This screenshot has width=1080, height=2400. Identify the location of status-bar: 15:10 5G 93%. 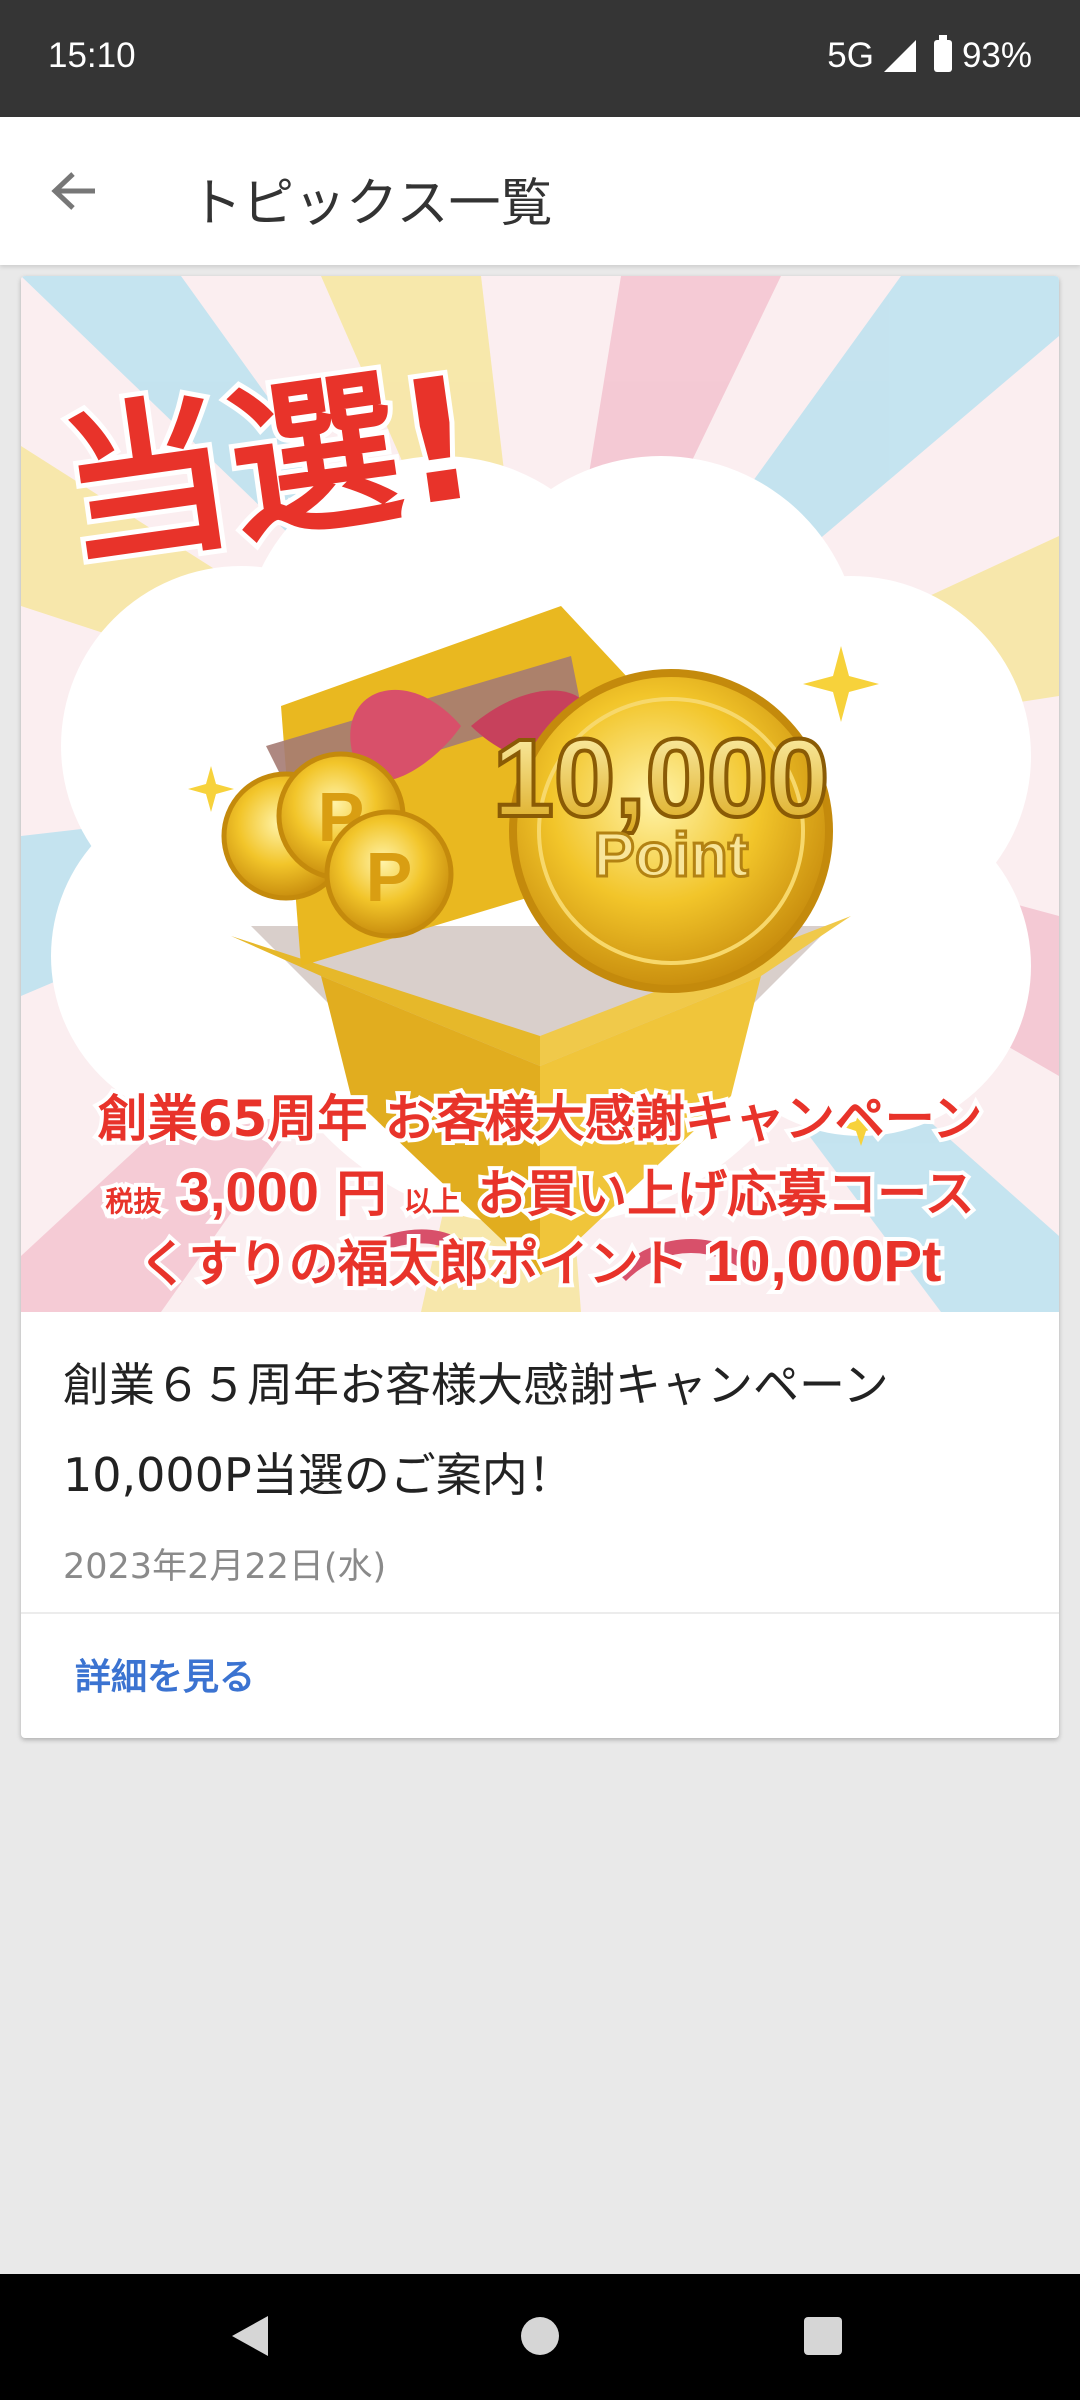
(540, 58).